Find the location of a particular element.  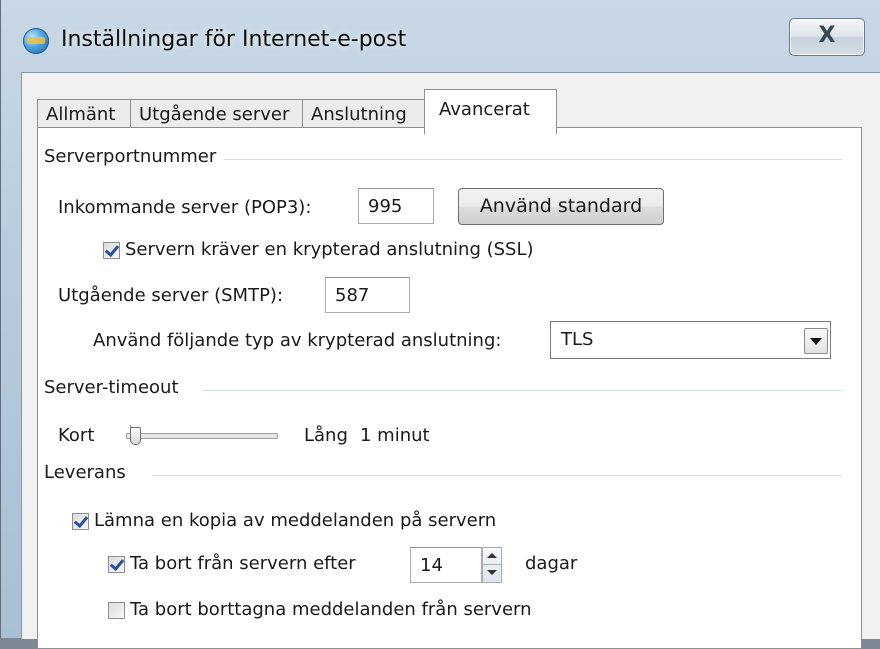

leave-copy-label: Lämna en kopia av meddelanden på servern is located at coordinates (295, 520).